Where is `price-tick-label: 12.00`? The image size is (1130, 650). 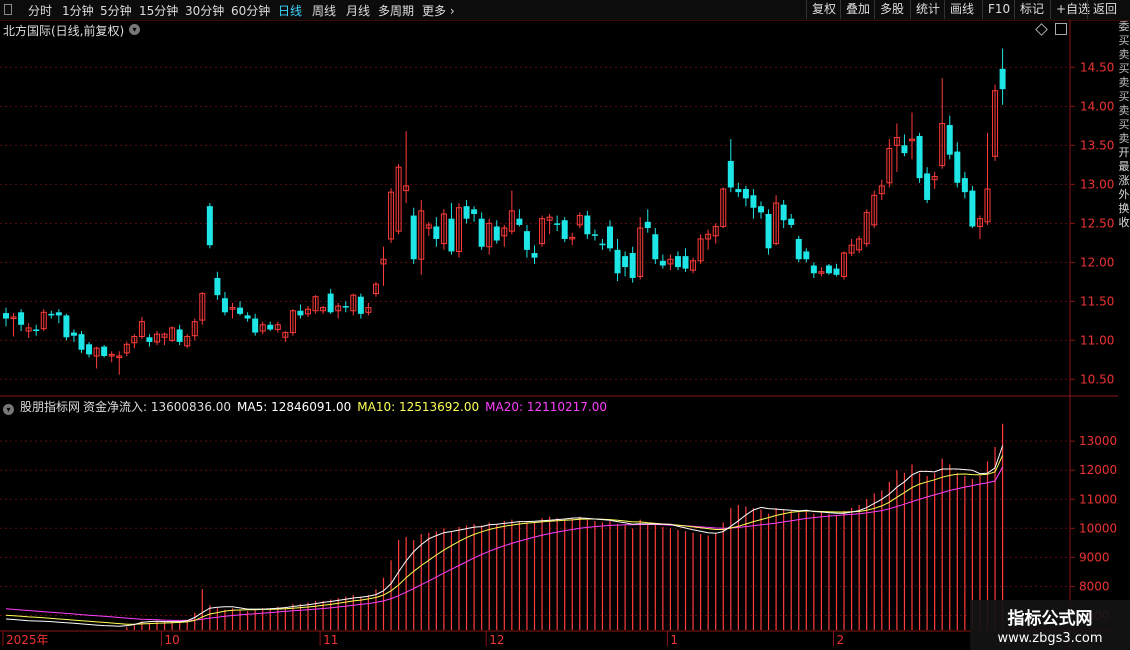
price-tick-label: 12.00 is located at coordinates (1097, 262).